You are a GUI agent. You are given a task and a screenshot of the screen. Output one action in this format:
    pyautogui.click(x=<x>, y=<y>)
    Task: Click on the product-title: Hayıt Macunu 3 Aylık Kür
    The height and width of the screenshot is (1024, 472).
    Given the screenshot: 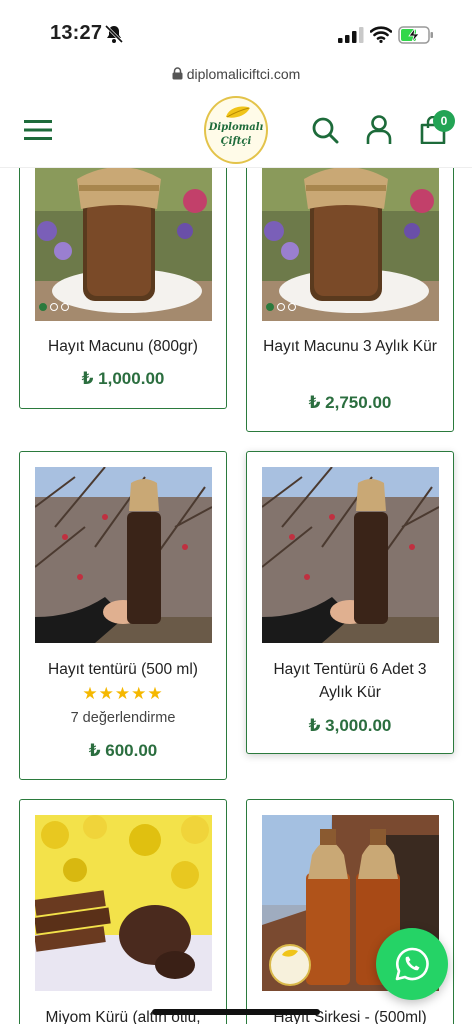 What is the action you would take?
    pyautogui.click(x=350, y=346)
    